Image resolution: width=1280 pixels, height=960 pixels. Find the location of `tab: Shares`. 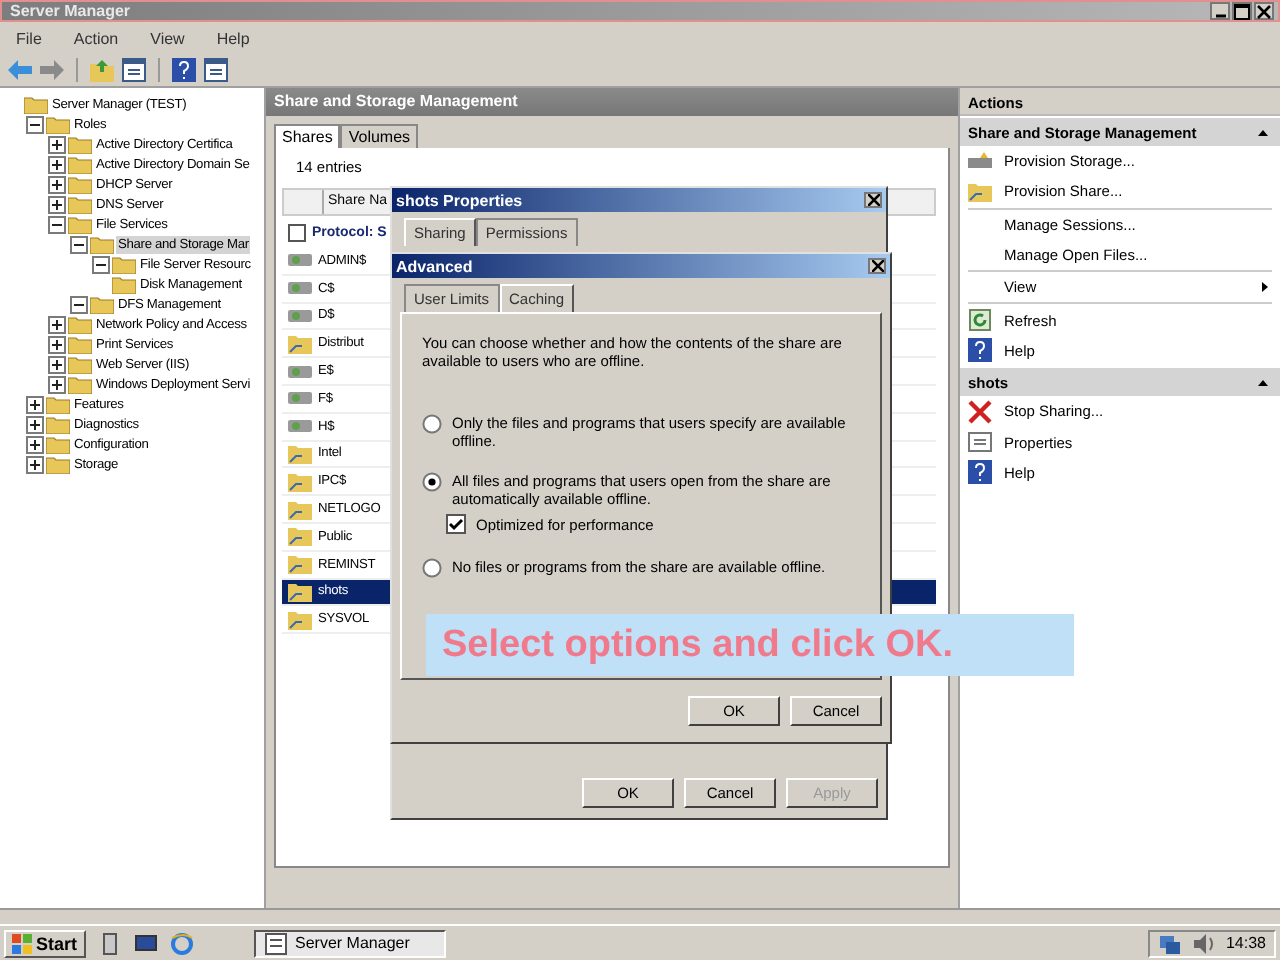

tab: Shares is located at coordinates (307, 136).